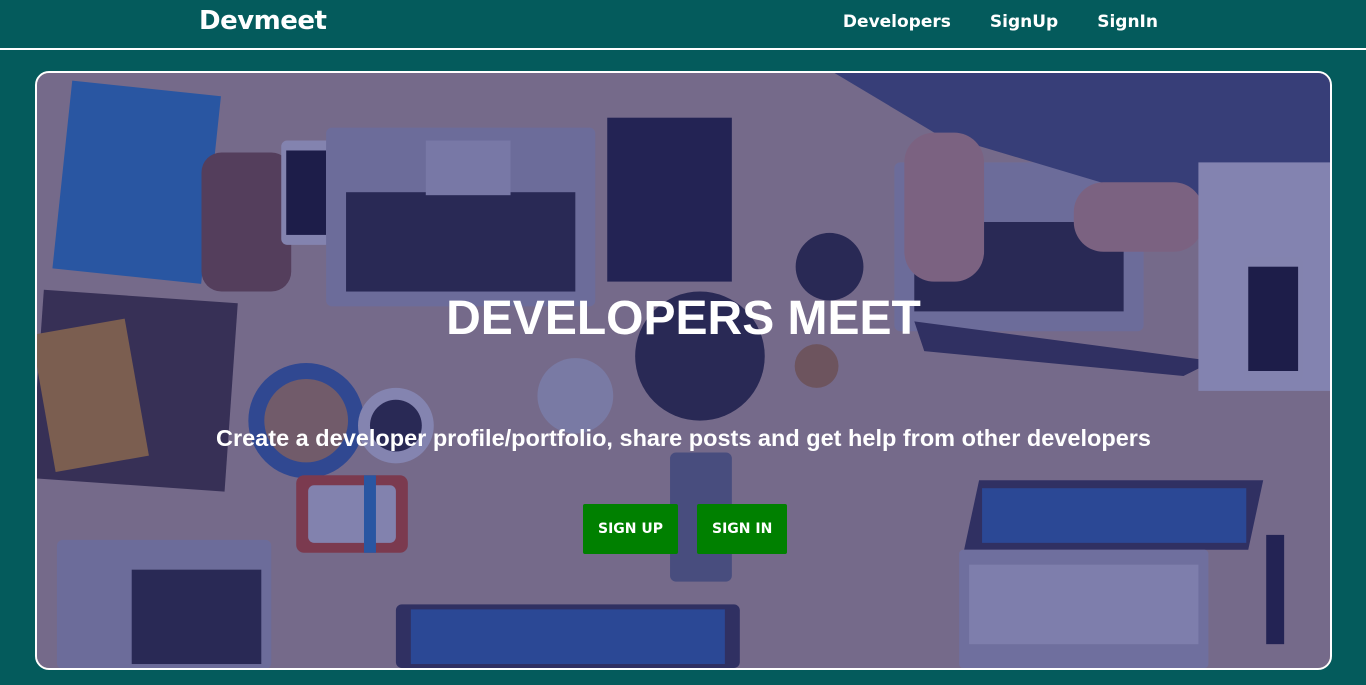 Image resolution: width=1366 pixels, height=685 pixels. What do you see at coordinates (263, 21) in the screenshot?
I see `brand-logo-link: Devmeet` at bounding box center [263, 21].